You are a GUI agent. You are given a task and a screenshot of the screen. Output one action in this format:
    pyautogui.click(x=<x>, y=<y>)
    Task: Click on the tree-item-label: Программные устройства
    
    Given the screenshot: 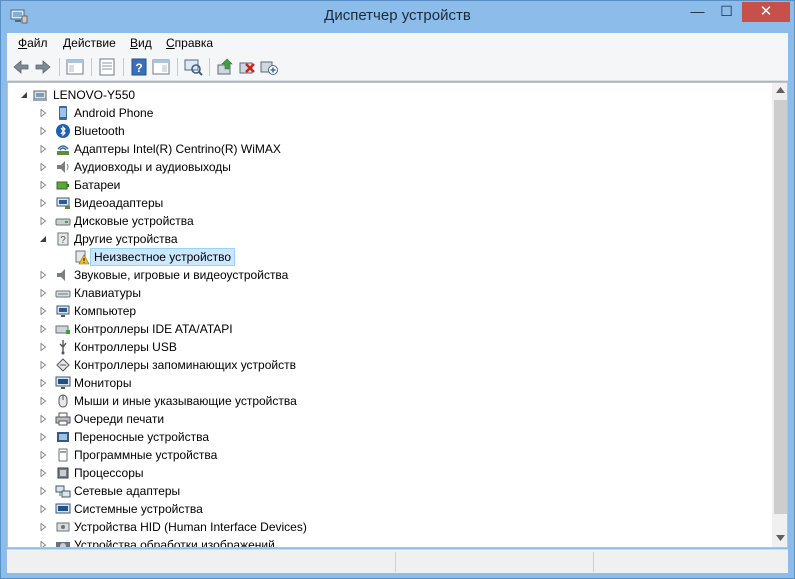 What is the action you would take?
    pyautogui.click(x=146, y=455)
    